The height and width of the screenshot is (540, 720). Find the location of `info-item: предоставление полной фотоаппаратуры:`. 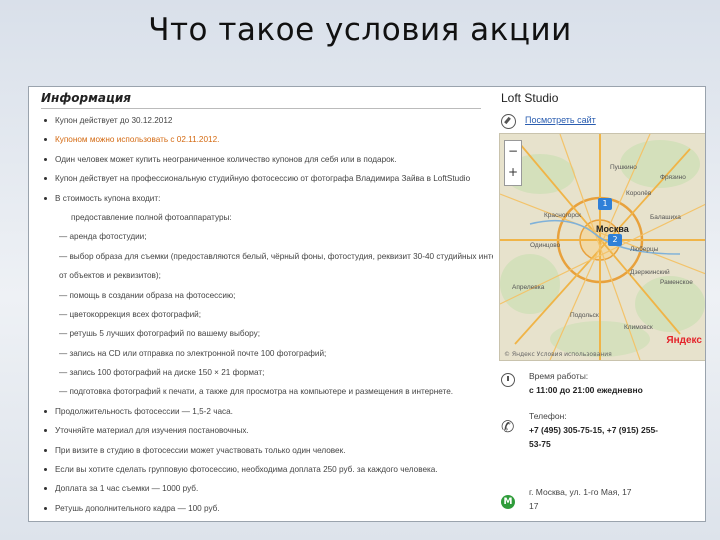

info-item: предоставление полной фотоаппаратуры: is located at coordinates (151, 217).